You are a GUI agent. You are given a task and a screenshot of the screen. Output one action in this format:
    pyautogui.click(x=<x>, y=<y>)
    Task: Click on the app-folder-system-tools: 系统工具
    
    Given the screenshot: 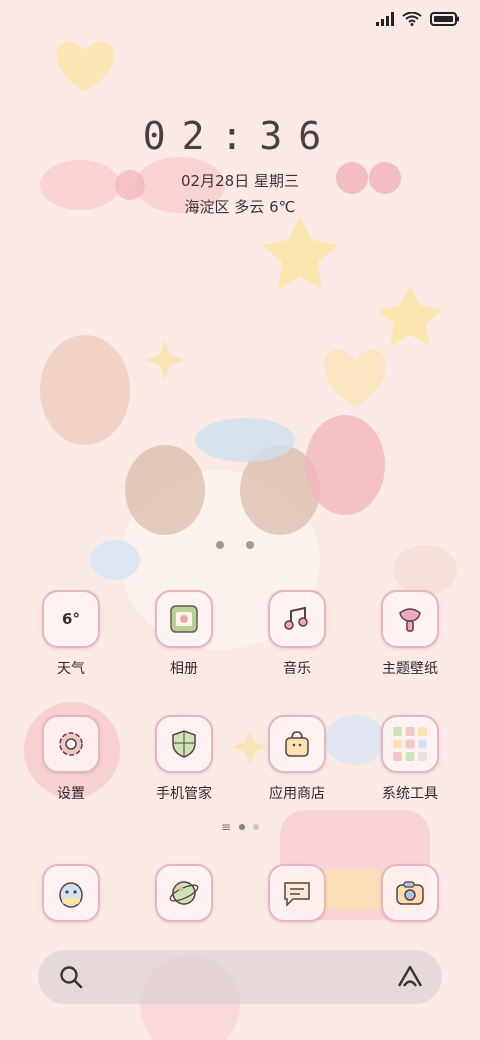 What is the action you would take?
    pyautogui.click(x=410, y=759)
    